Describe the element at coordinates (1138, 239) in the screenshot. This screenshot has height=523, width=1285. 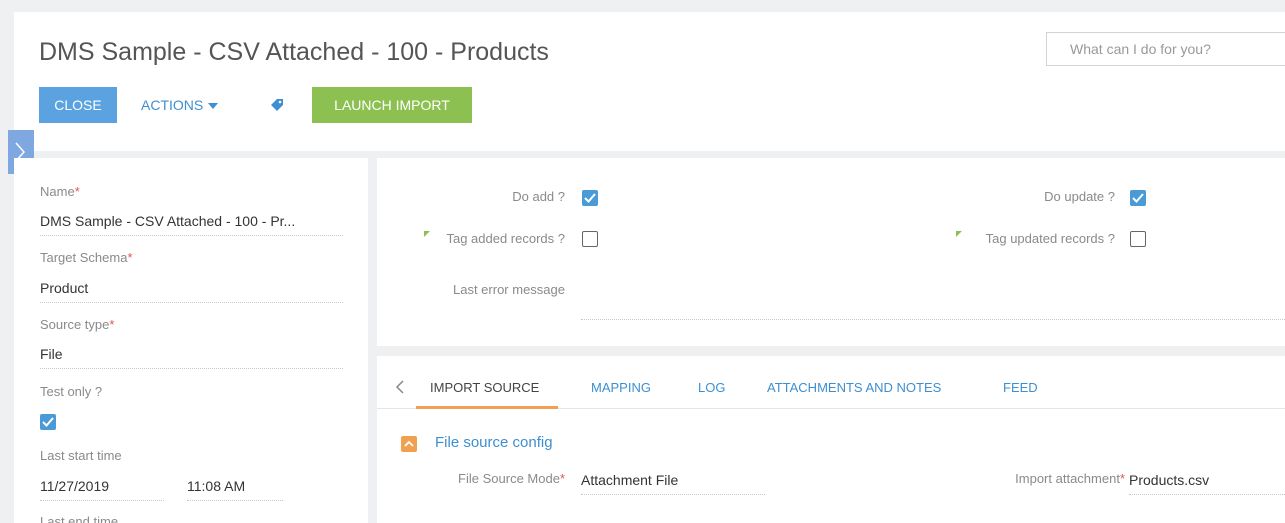
I see `tag-updated-checkbox` at that location.